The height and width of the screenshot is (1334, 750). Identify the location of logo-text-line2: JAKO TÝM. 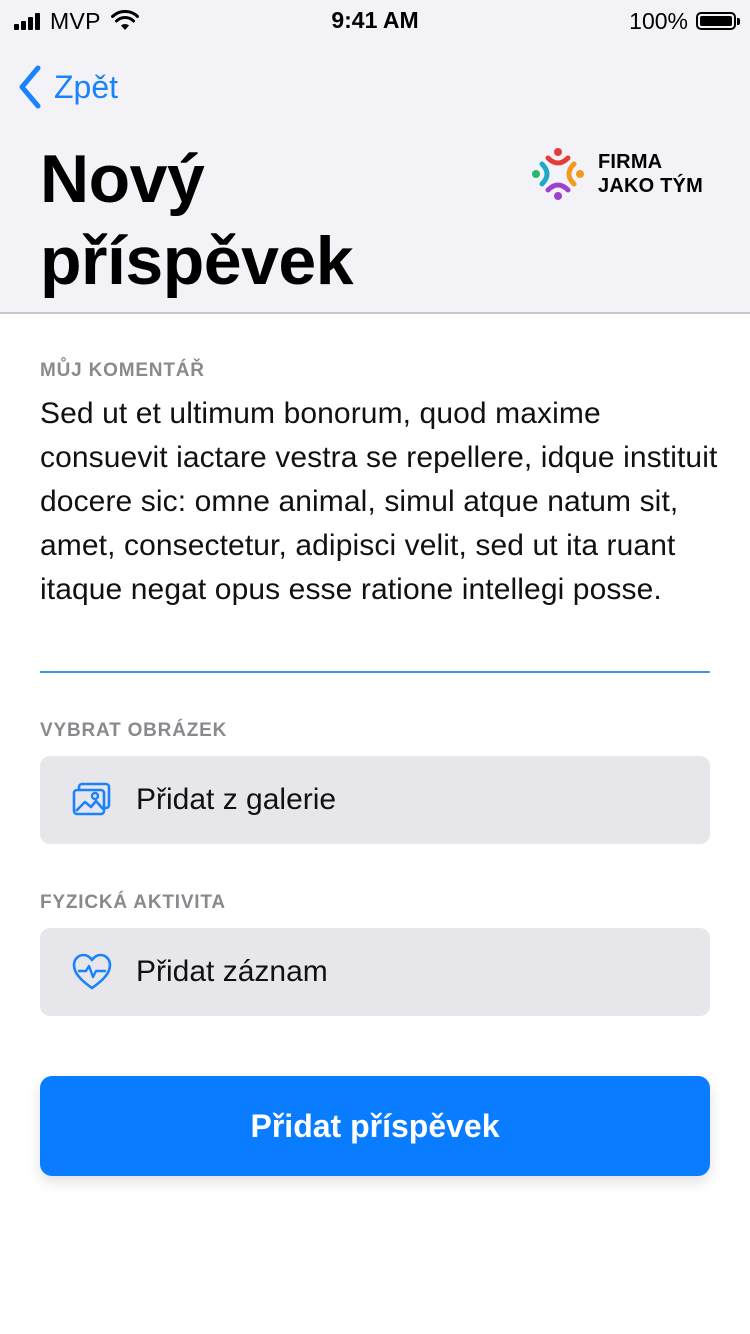
(650, 186).